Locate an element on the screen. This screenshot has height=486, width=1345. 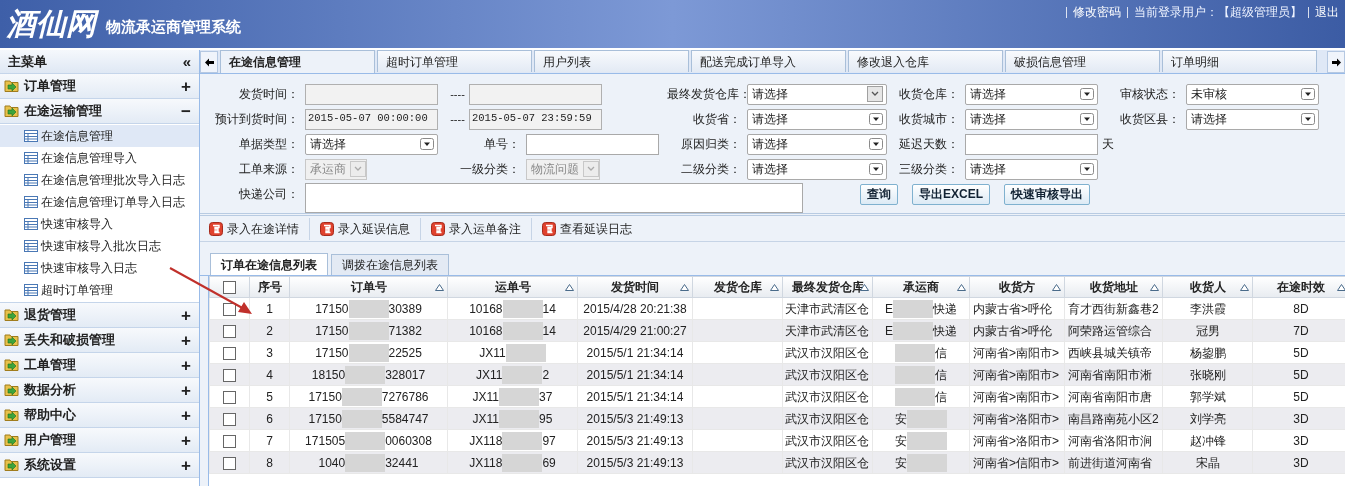
field-label: 单据类型： is located at coordinates (269, 144).